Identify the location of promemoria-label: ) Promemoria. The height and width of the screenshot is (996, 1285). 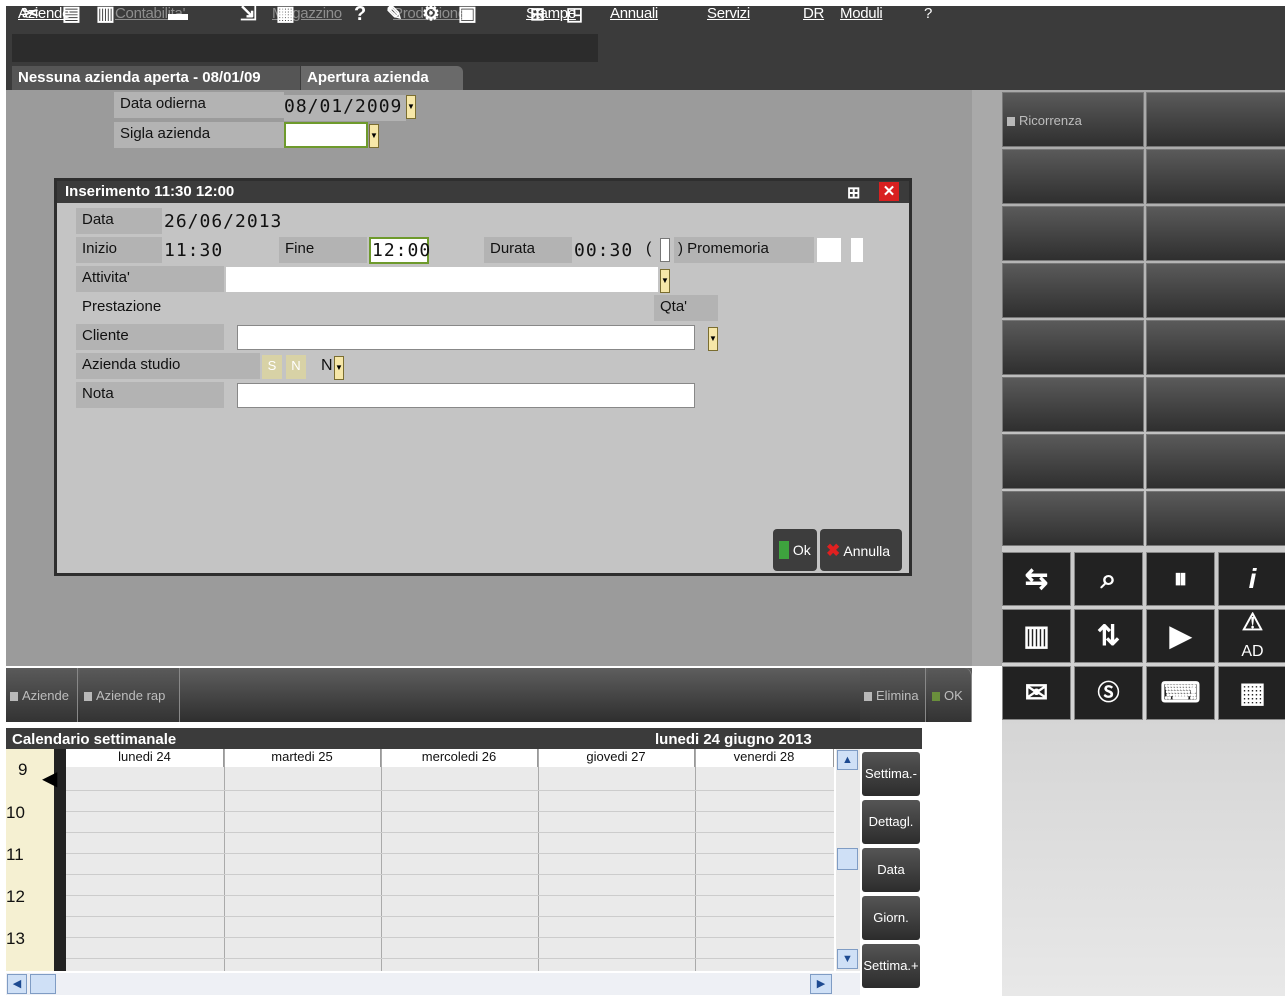
(744, 250).